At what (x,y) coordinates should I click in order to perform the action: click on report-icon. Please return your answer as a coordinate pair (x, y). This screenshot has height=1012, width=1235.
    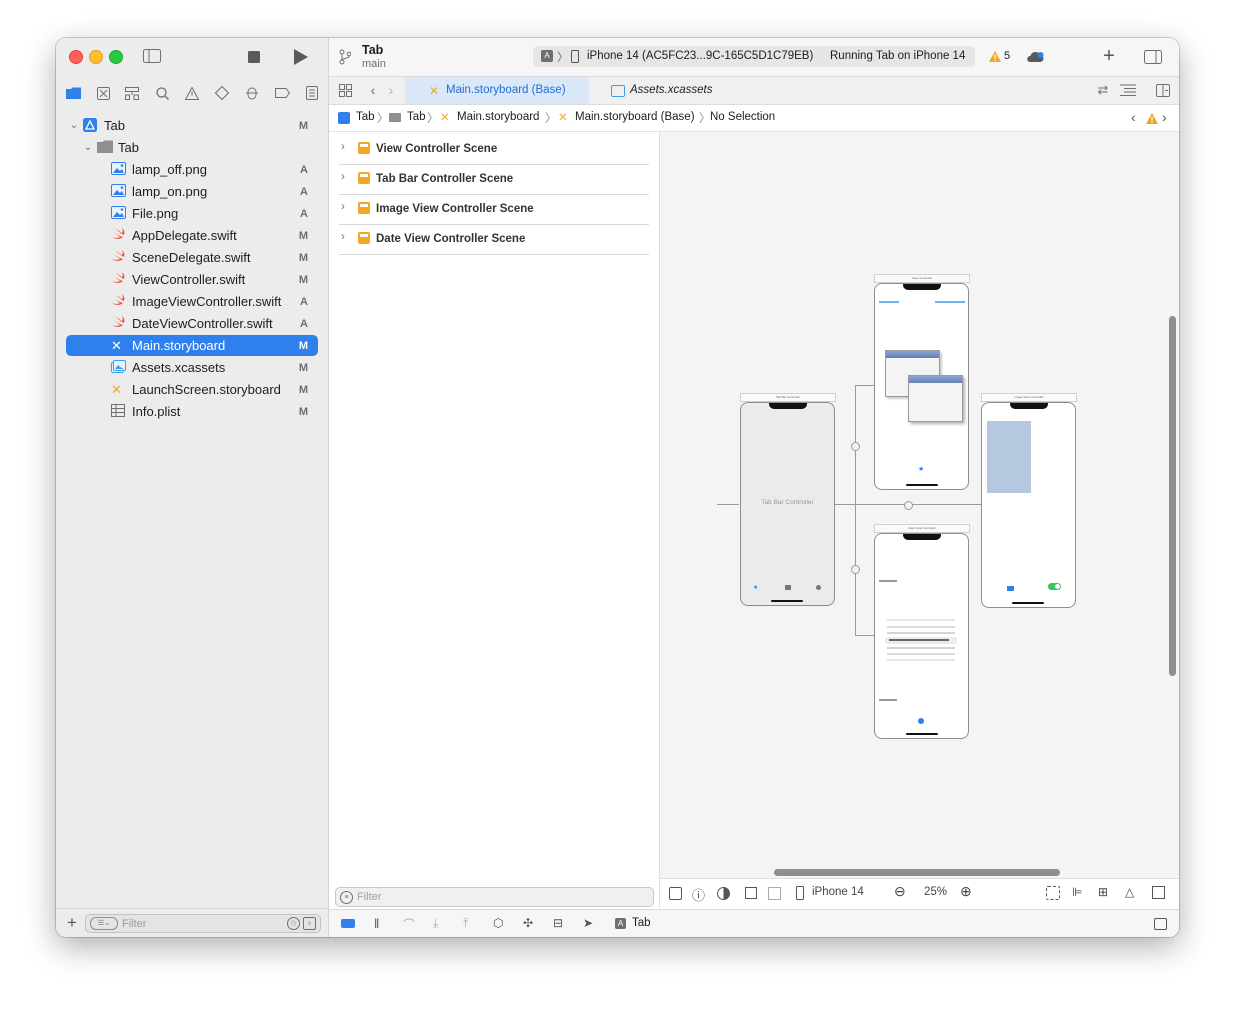
    Looking at the image, I should click on (312, 93).